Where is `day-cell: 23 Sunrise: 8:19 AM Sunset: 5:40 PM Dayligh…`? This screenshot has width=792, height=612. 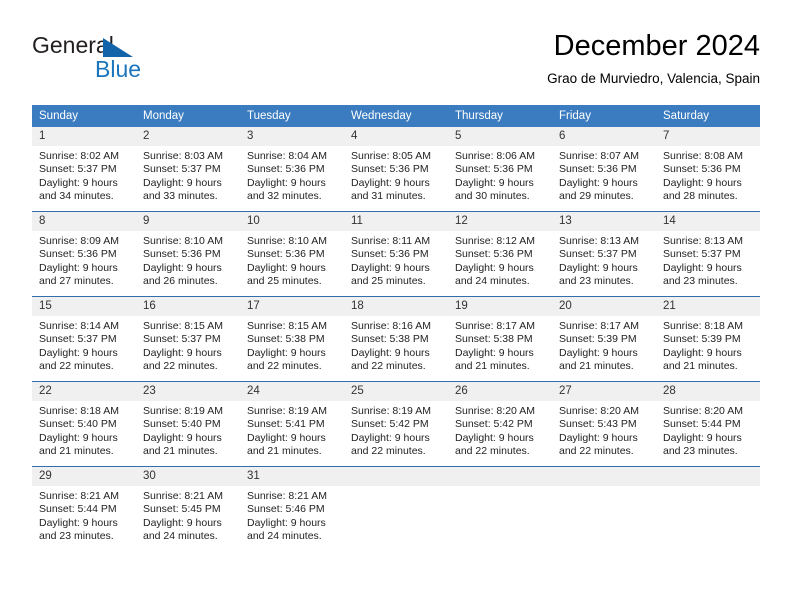
day-cell: 23 Sunrise: 8:19 AM Sunset: 5:40 PM Dayligh… is located at coordinates (188, 424).